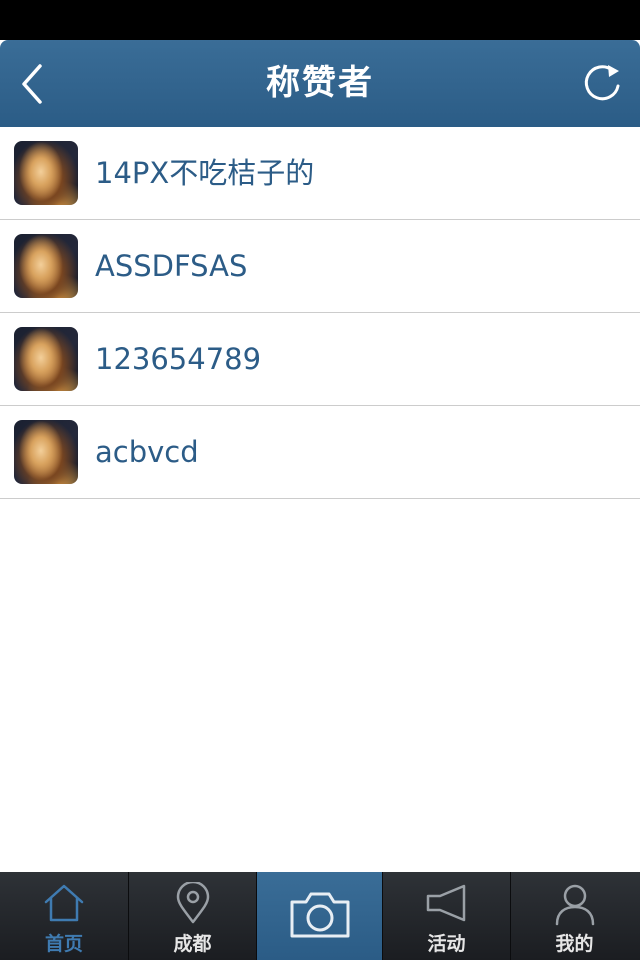 The width and height of the screenshot is (640, 960). Describe the element at coordinates (147, 452) in the screenshot. I see `liker-name: acbvcd` at that location.